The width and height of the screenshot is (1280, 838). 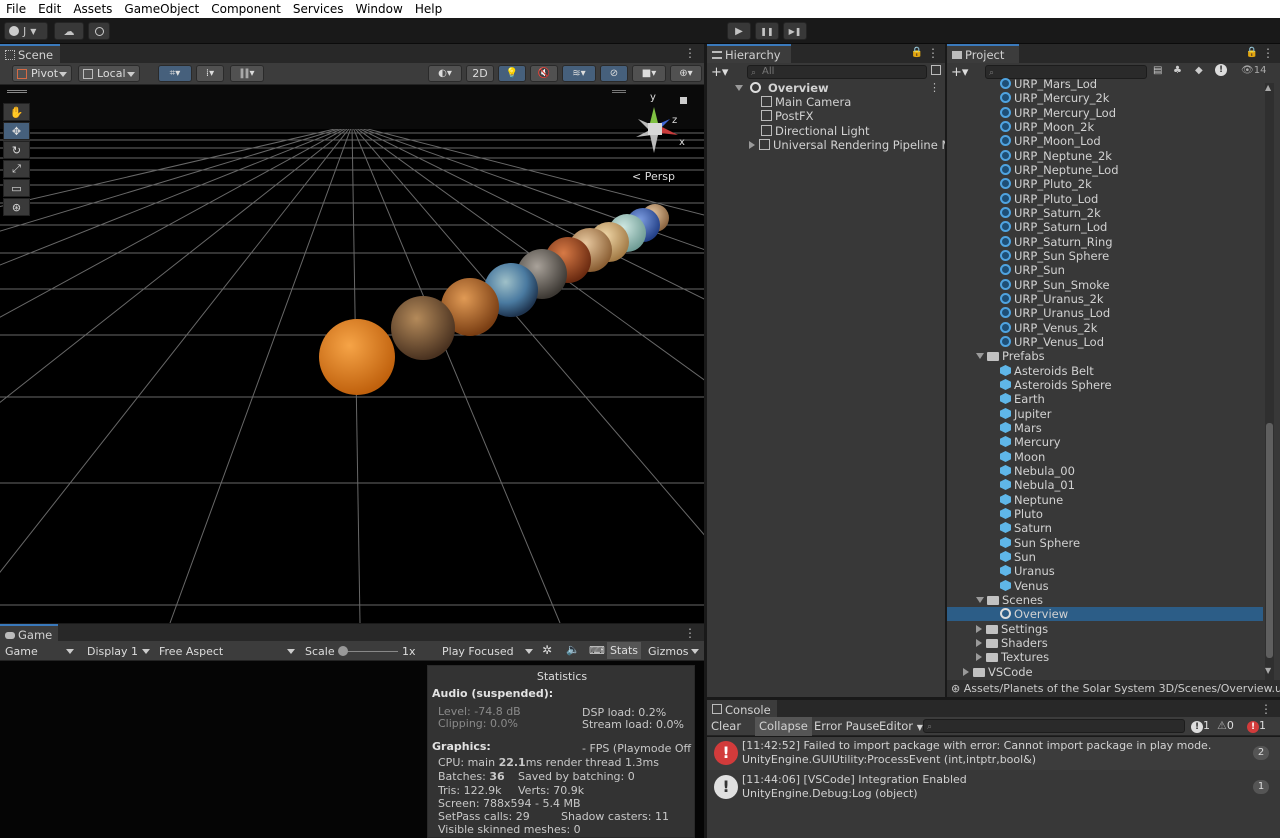 I want to click on material-item: URP_Mercury_Lod, so click(x=1058, y=113).